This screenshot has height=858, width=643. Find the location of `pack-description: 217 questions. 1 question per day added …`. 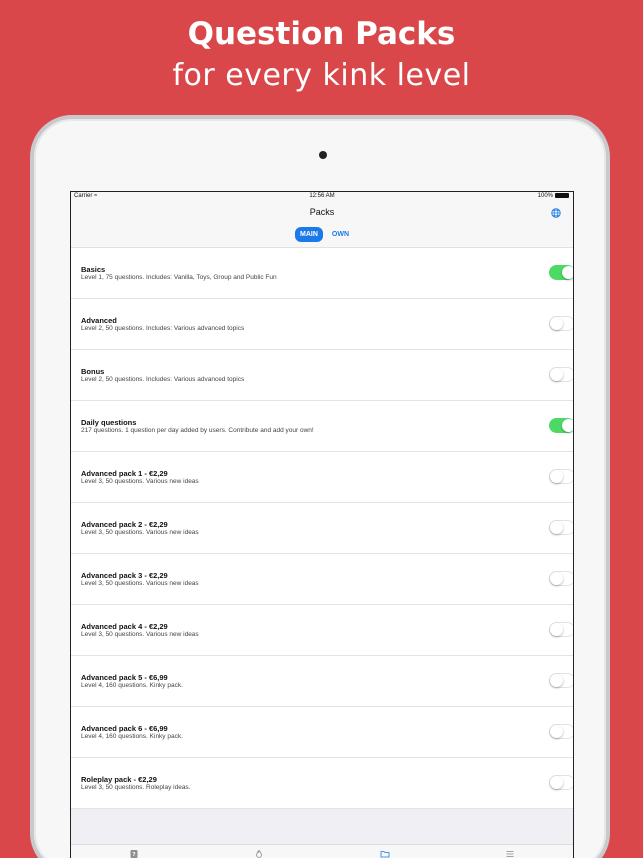

pack-description: 217 questions. 1 question per day added … is located at coordinates (197, 430).